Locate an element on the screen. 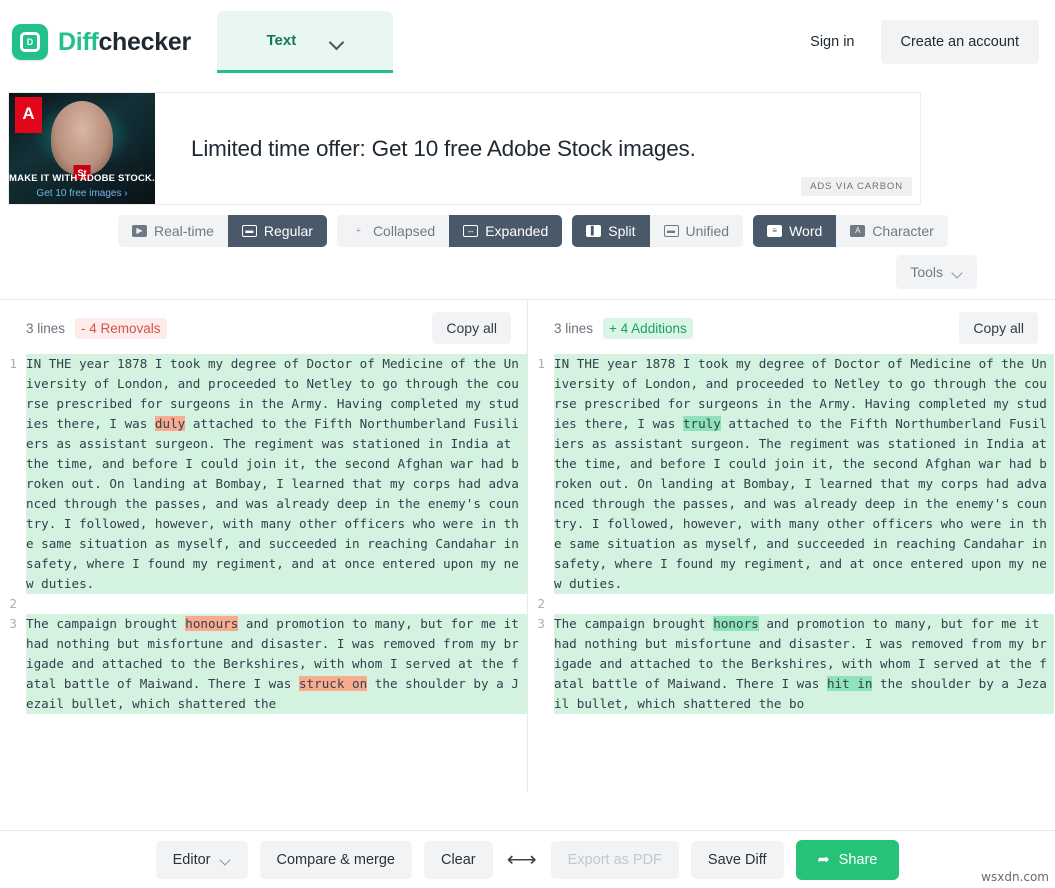  option-word: ≡ Word is located at coordinates (795, 231).